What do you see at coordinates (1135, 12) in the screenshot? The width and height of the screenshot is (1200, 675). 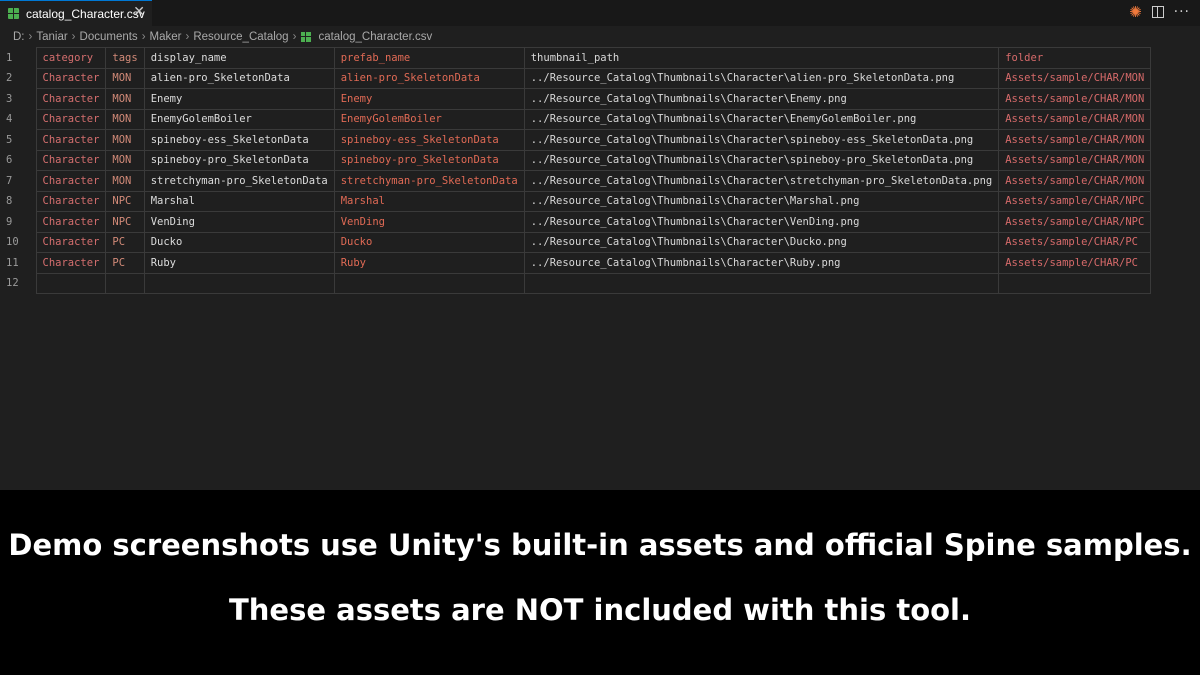 I see `sparkle-icon: ✺` at bounding box center [1135, 12].